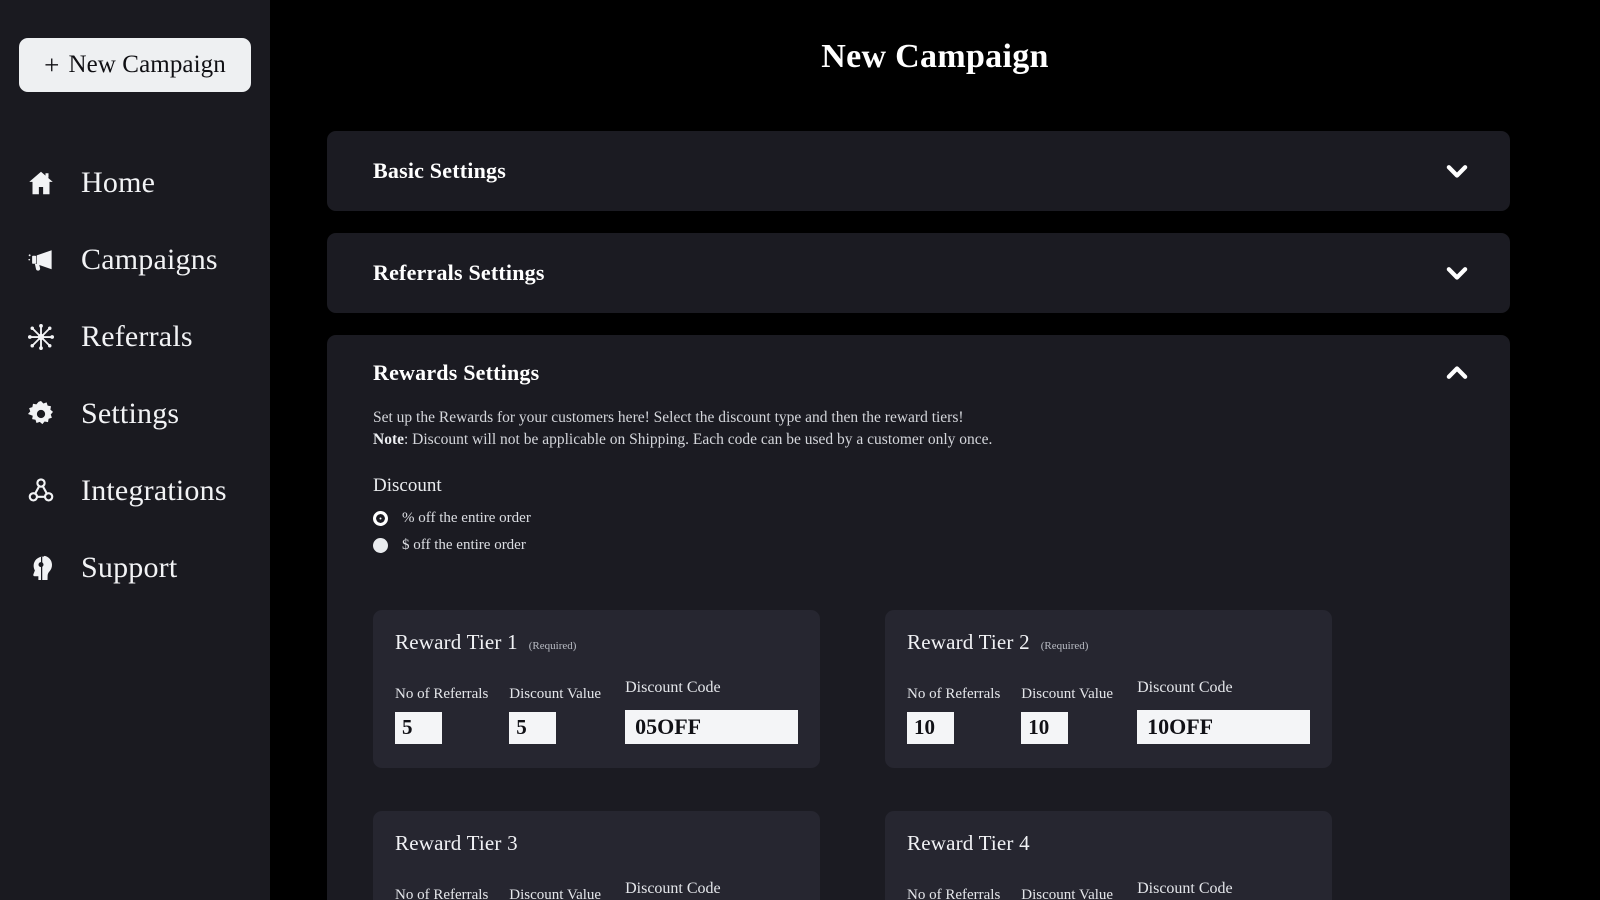 The width and height of the screenshot is (1600, 900). Describe the element at coordinates (147, 64) in the screenshot. I see `new-campaign-button-label: New Campaign` at that location.